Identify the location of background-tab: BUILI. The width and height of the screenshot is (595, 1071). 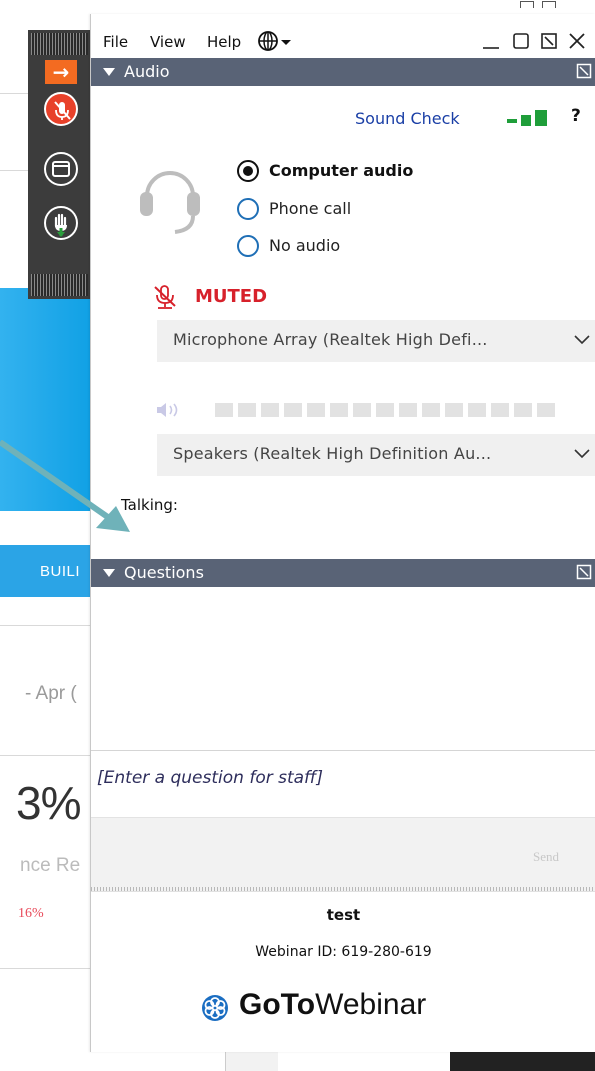
(48, 571).